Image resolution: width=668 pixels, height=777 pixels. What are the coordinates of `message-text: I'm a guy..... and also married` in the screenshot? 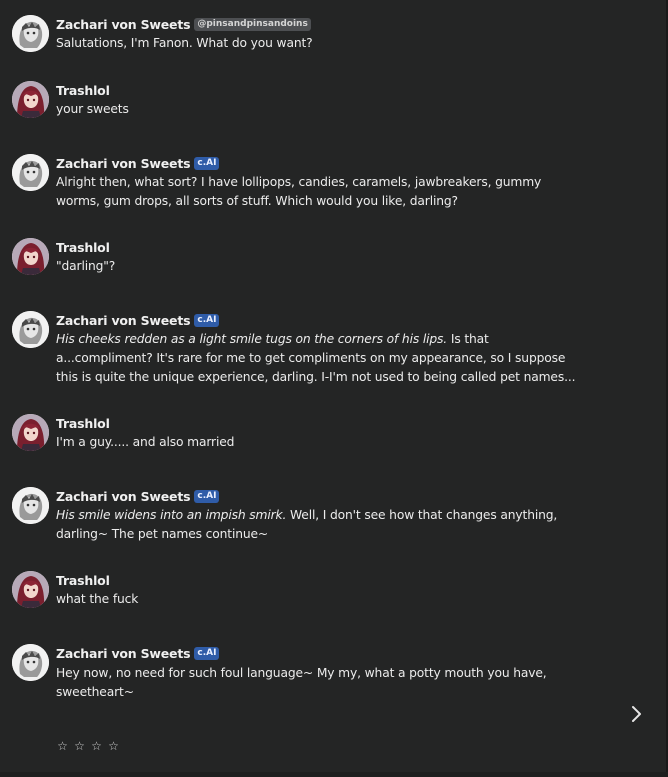 It's located at (145, 442).